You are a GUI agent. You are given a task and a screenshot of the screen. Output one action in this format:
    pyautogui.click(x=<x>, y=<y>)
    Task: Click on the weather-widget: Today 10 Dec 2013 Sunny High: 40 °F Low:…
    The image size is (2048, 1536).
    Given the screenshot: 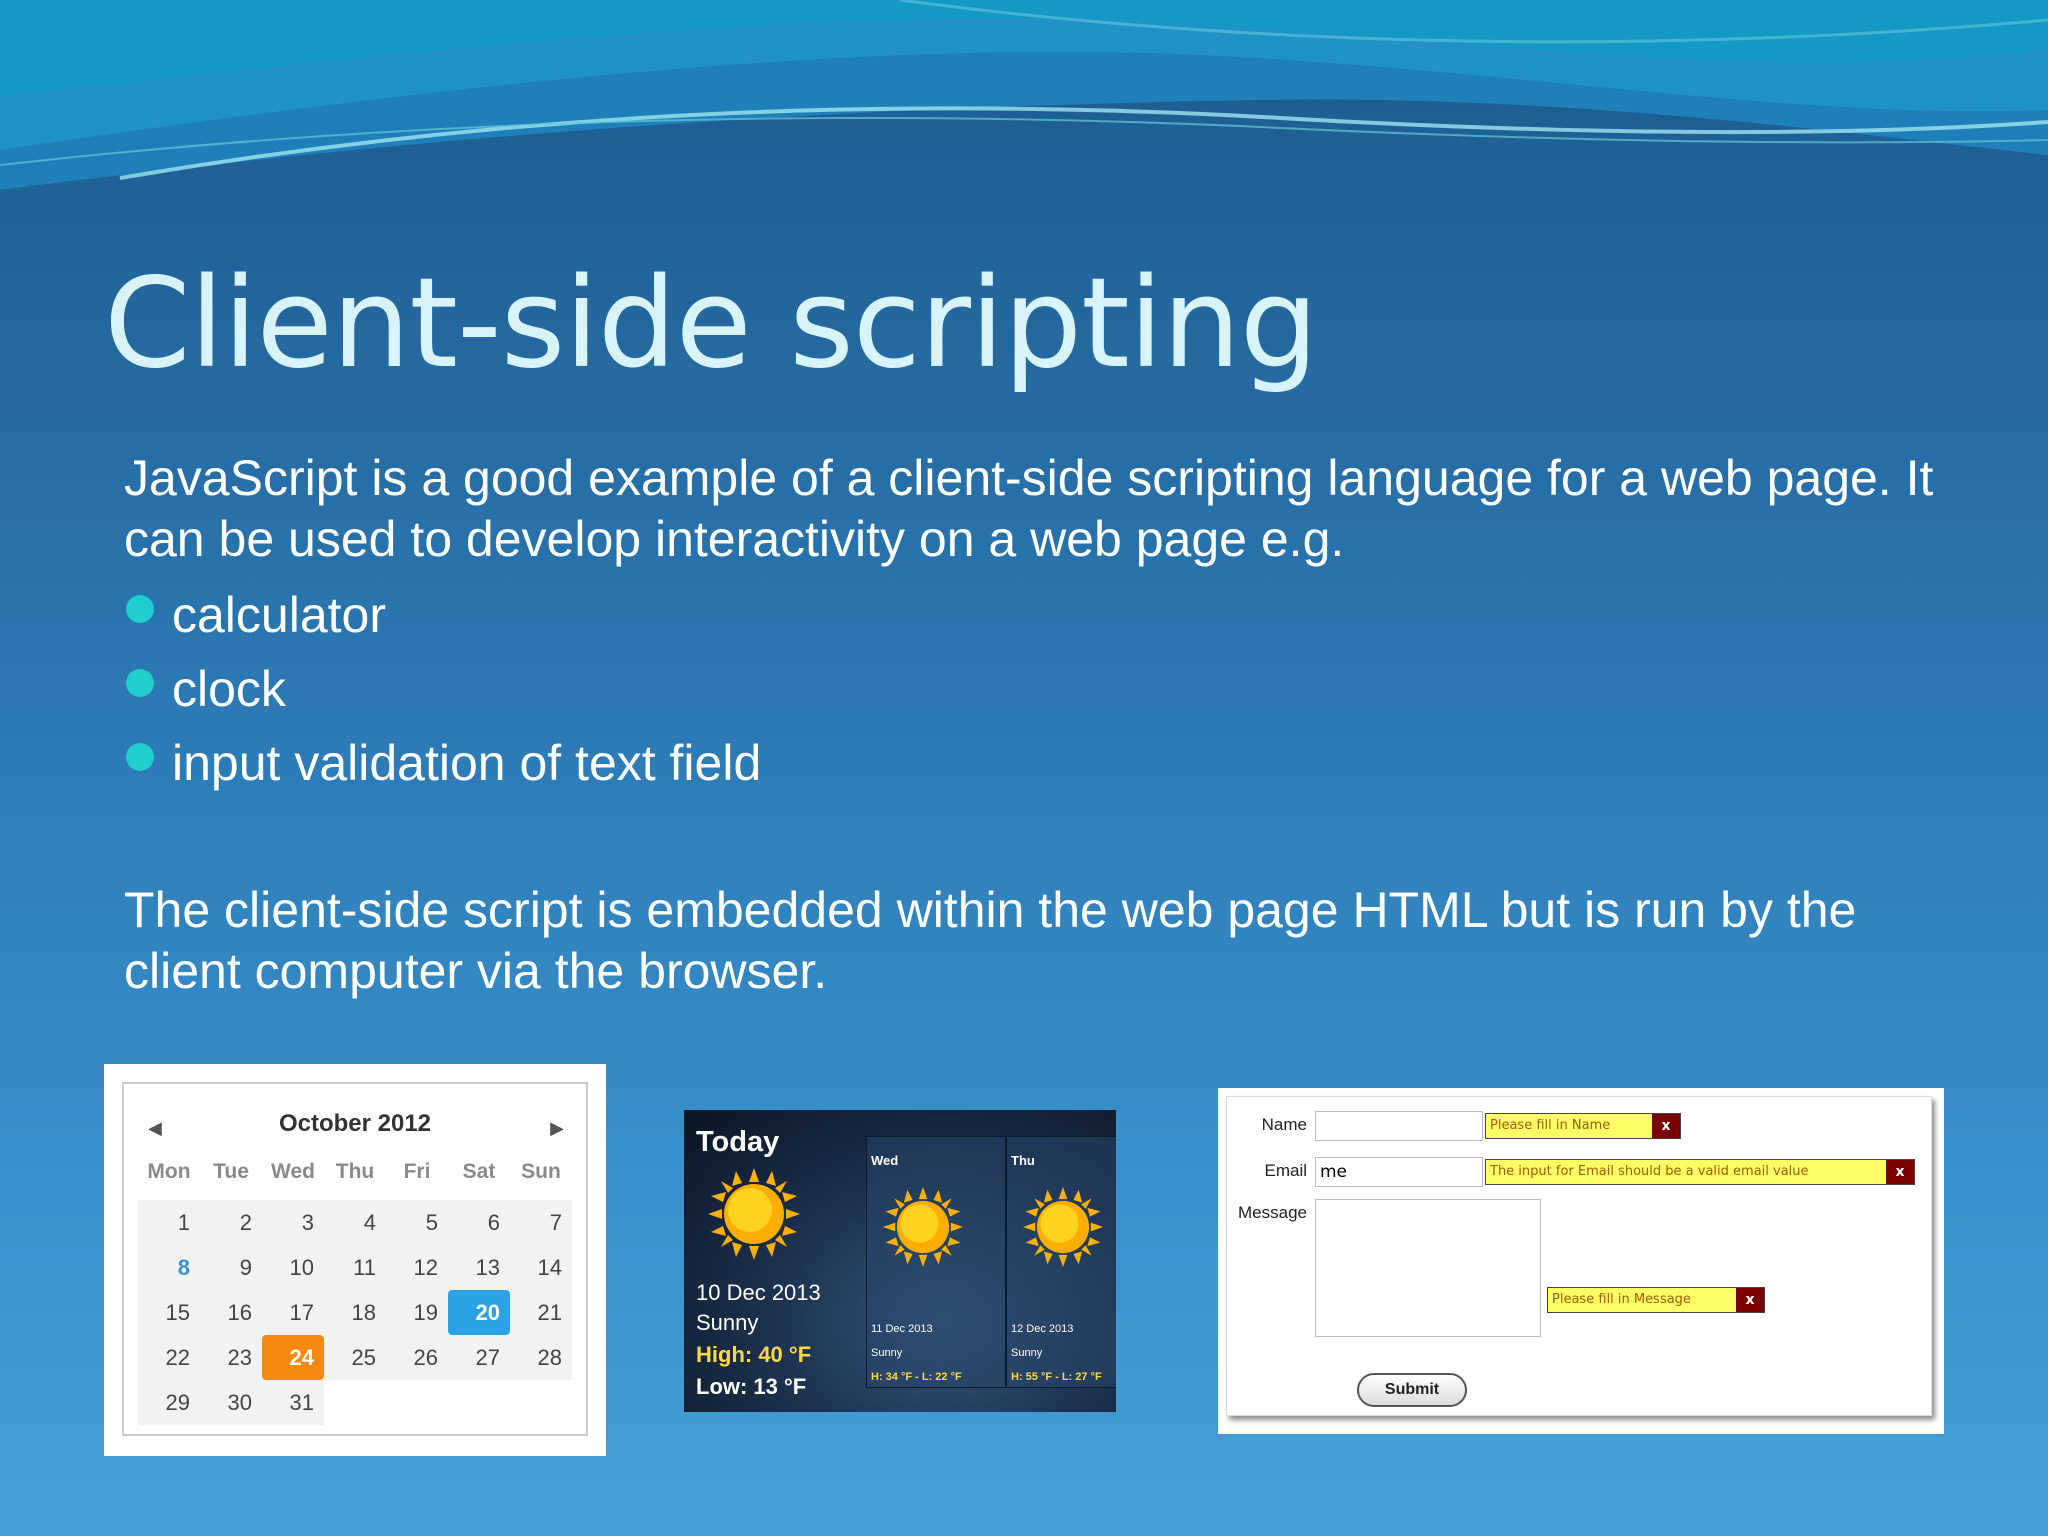 What is the action you would take?
    pyautogui.click(x=900, y=1261)
    